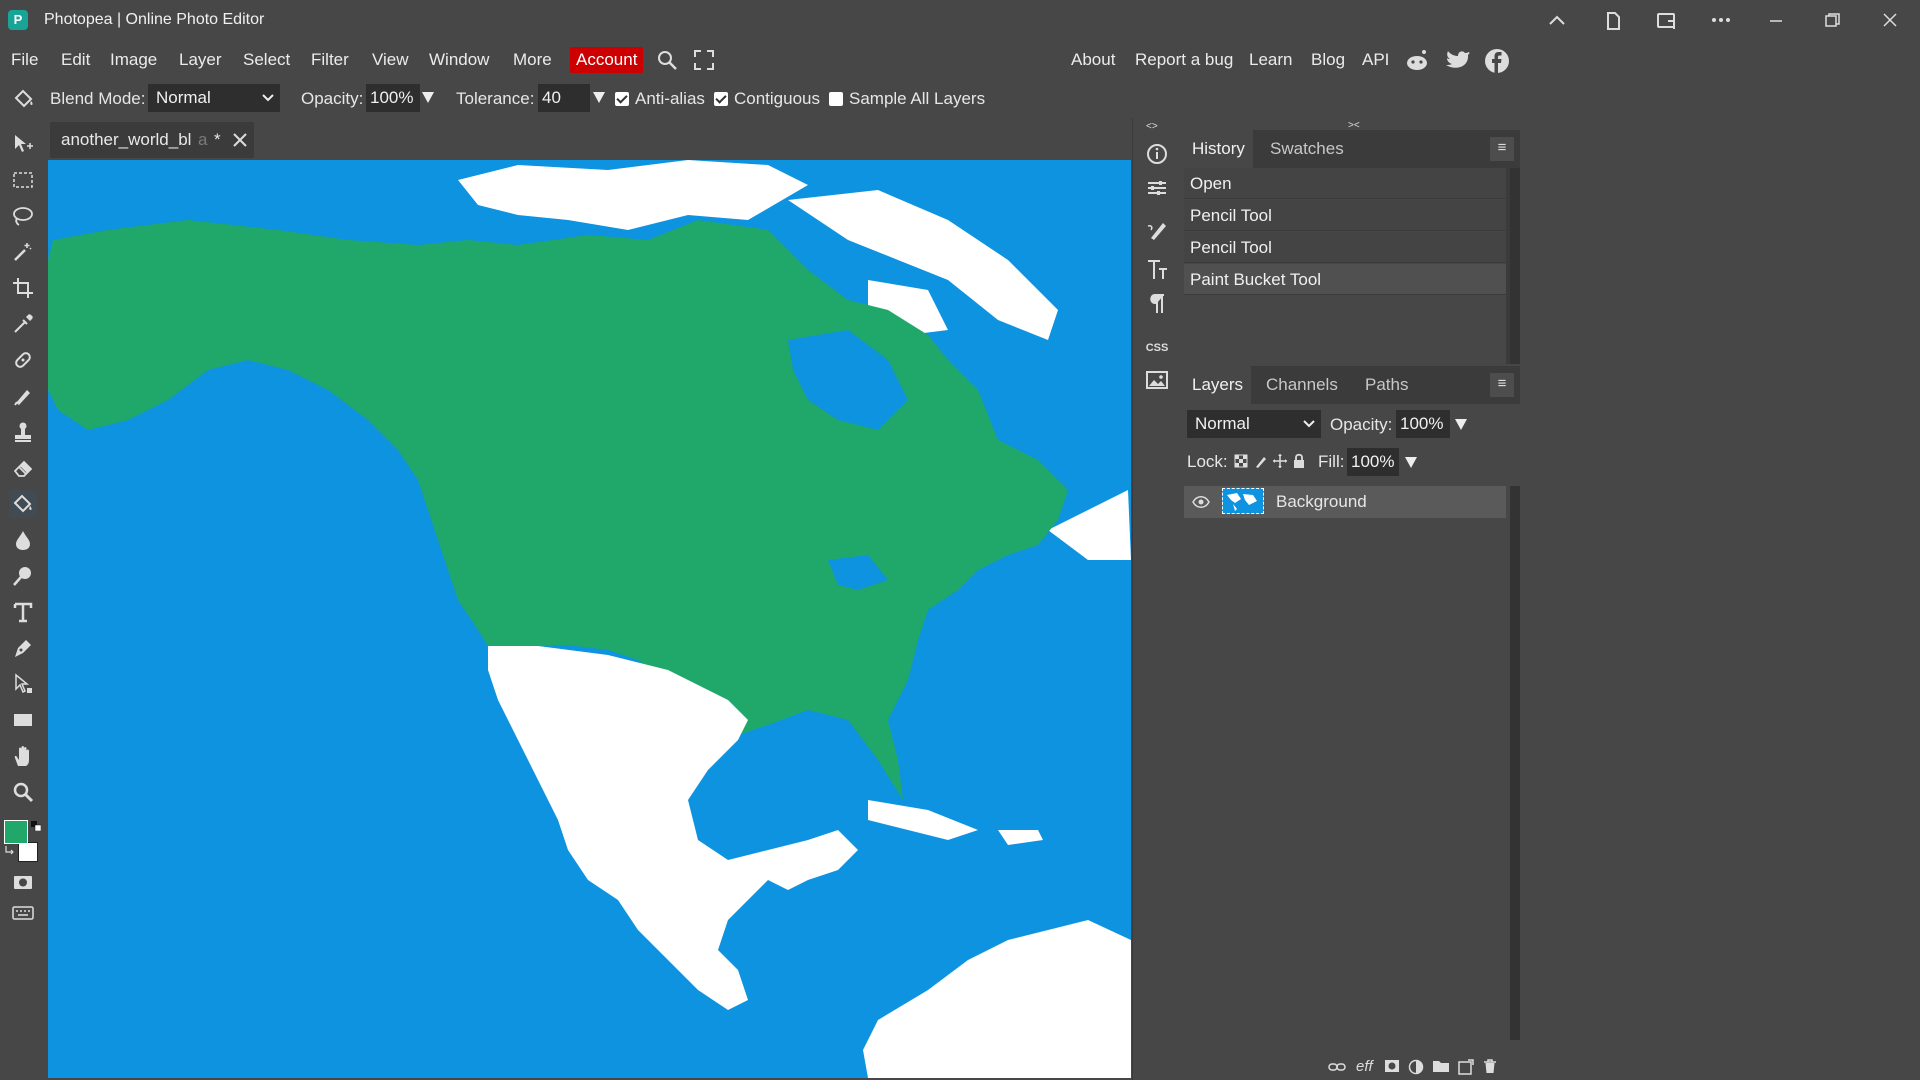 This screenshot has width=1920, height=1080. Describe the element at coordinates (23, 288) in the screenshot. I see `crop-icon` at that location.